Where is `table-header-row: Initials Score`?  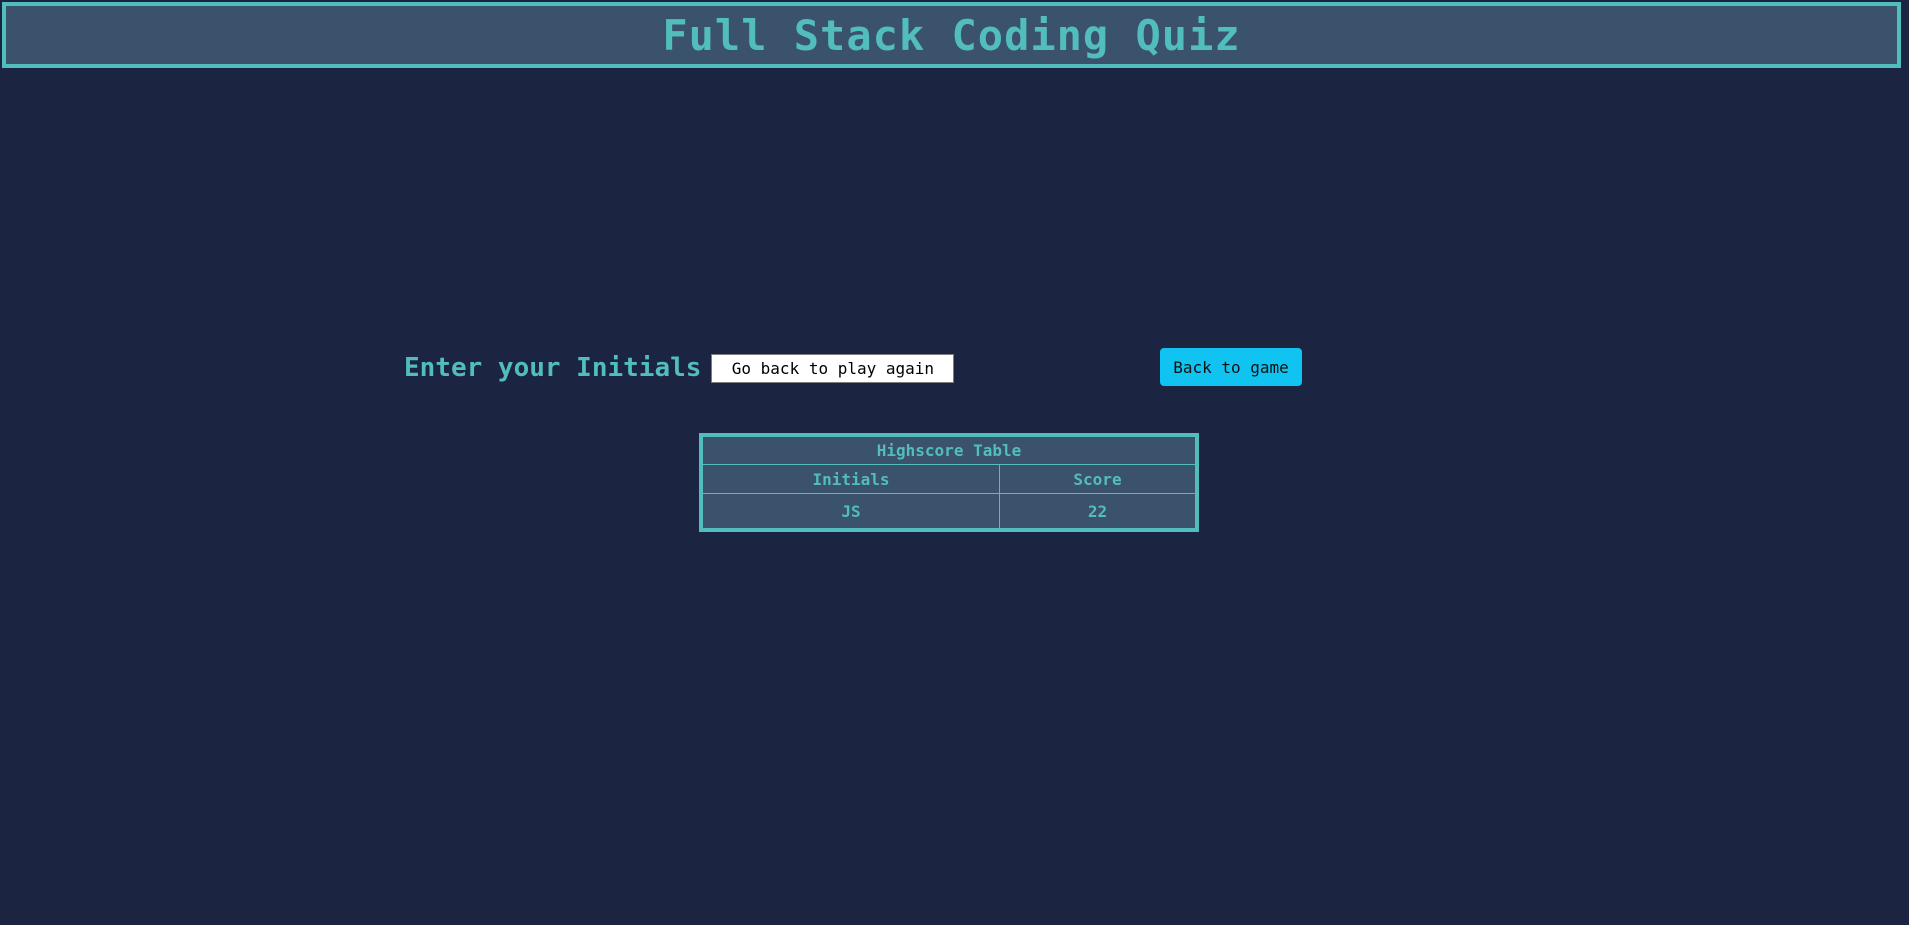 table-header-row: Initials Score is located at coordinates (949, 479).